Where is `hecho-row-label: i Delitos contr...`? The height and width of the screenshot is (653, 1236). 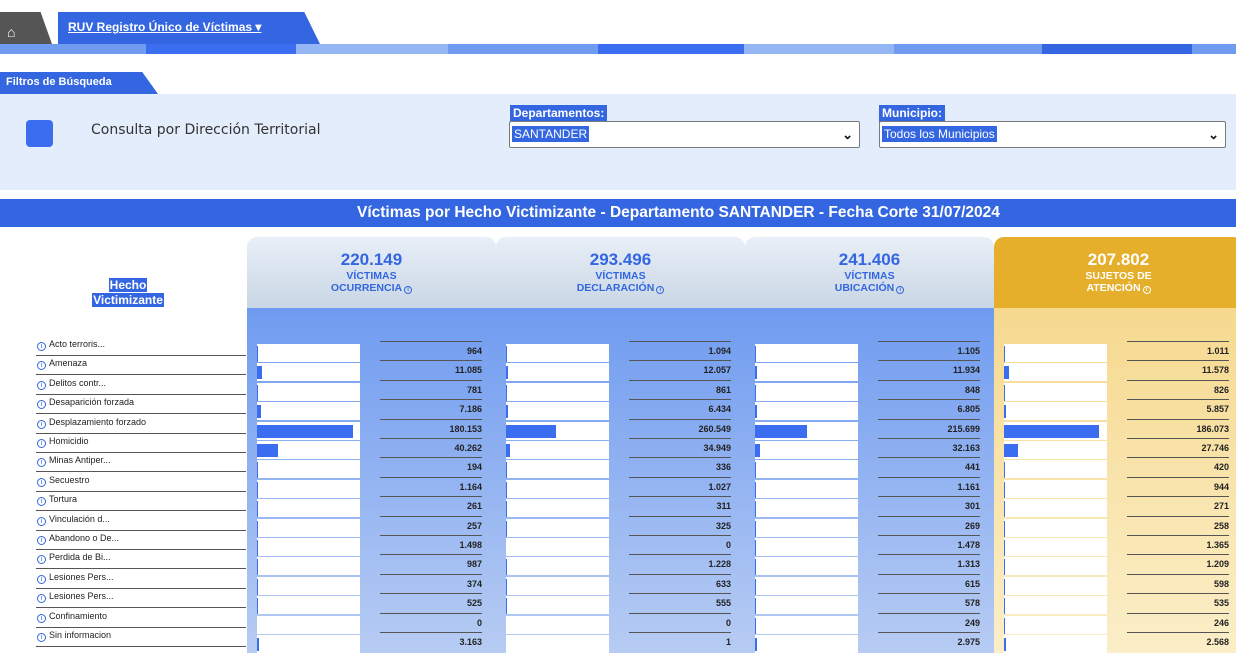 hecho-row-label: i Delitos contr... is located at coordinates (141, 386).